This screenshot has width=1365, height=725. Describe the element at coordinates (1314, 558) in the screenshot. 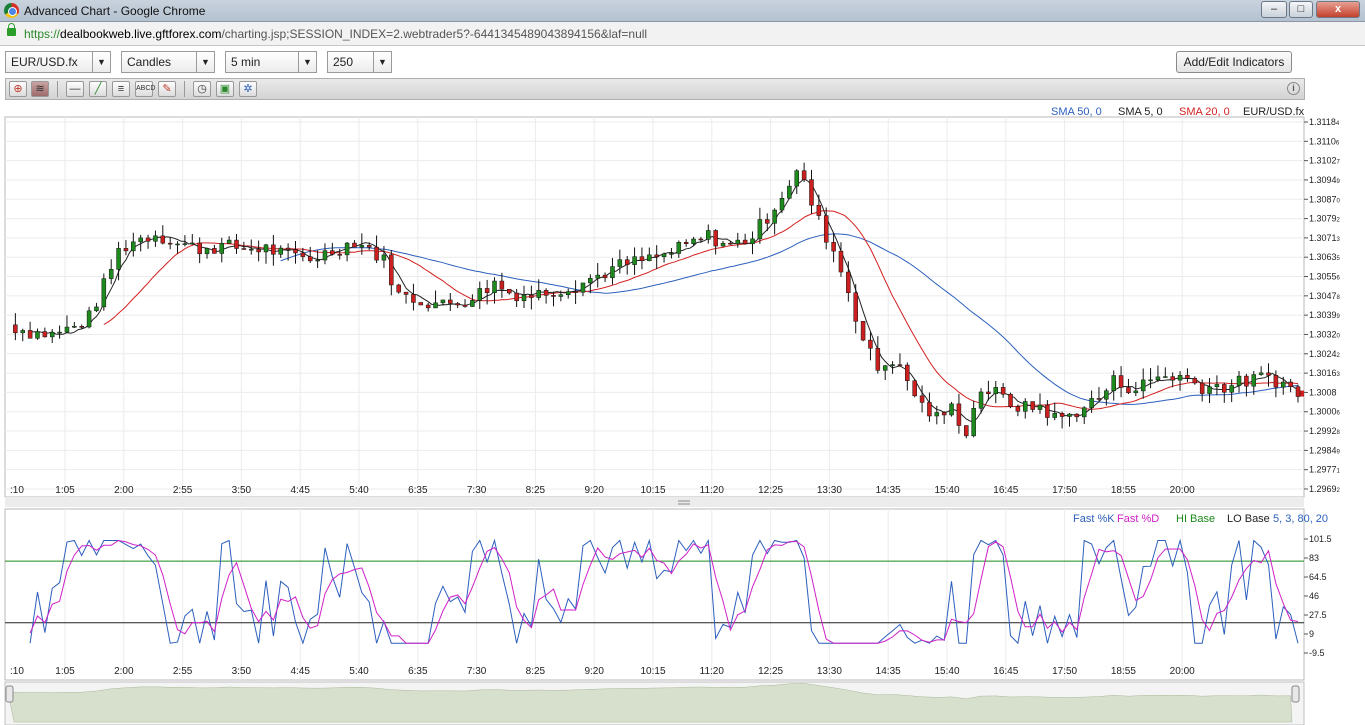

I see `y-tick-label: 83` at that location.